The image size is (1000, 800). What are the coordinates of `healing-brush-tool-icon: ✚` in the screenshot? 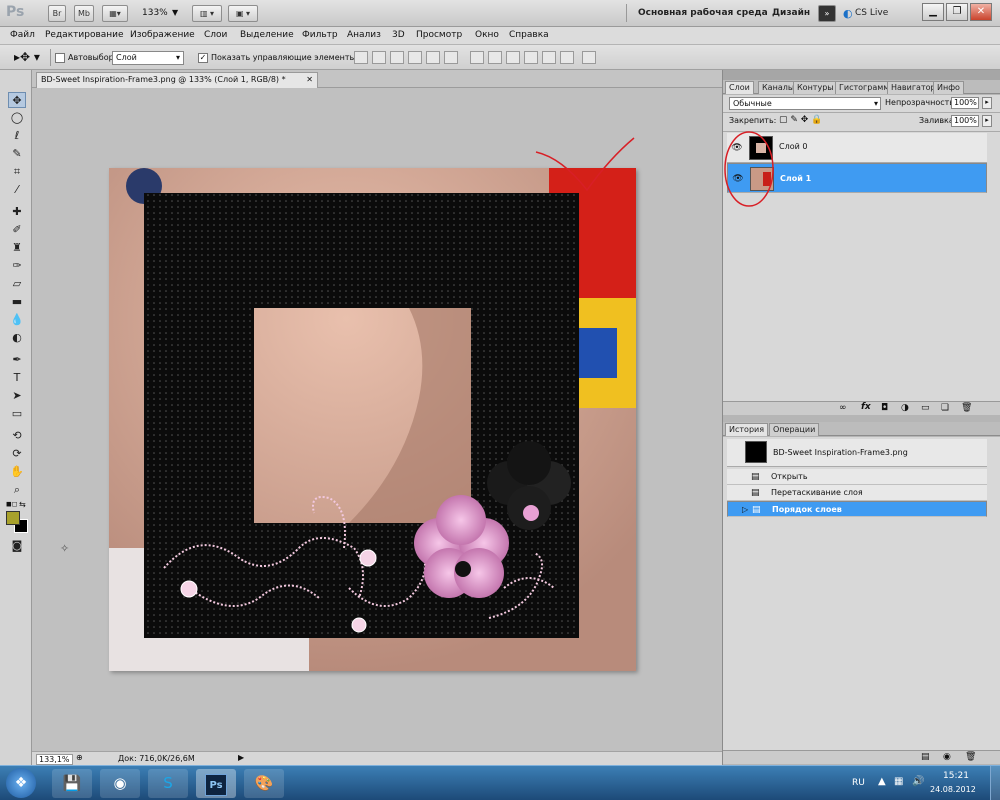 It's located at (17, 212).